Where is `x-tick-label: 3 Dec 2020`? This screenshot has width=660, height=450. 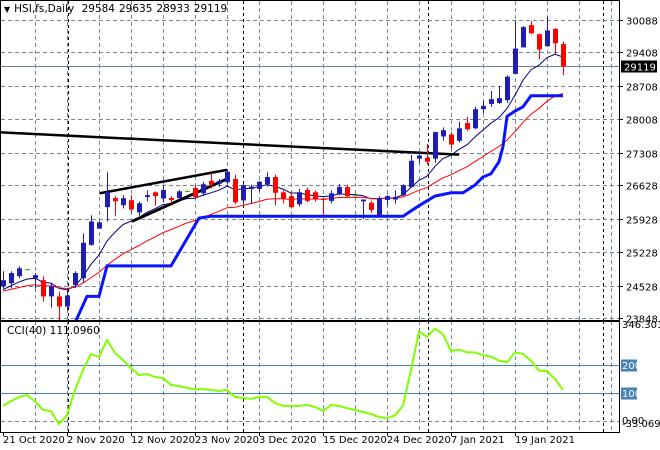
x-tick-label: 3 Dec 2020 is located at coordinates (288, 440).